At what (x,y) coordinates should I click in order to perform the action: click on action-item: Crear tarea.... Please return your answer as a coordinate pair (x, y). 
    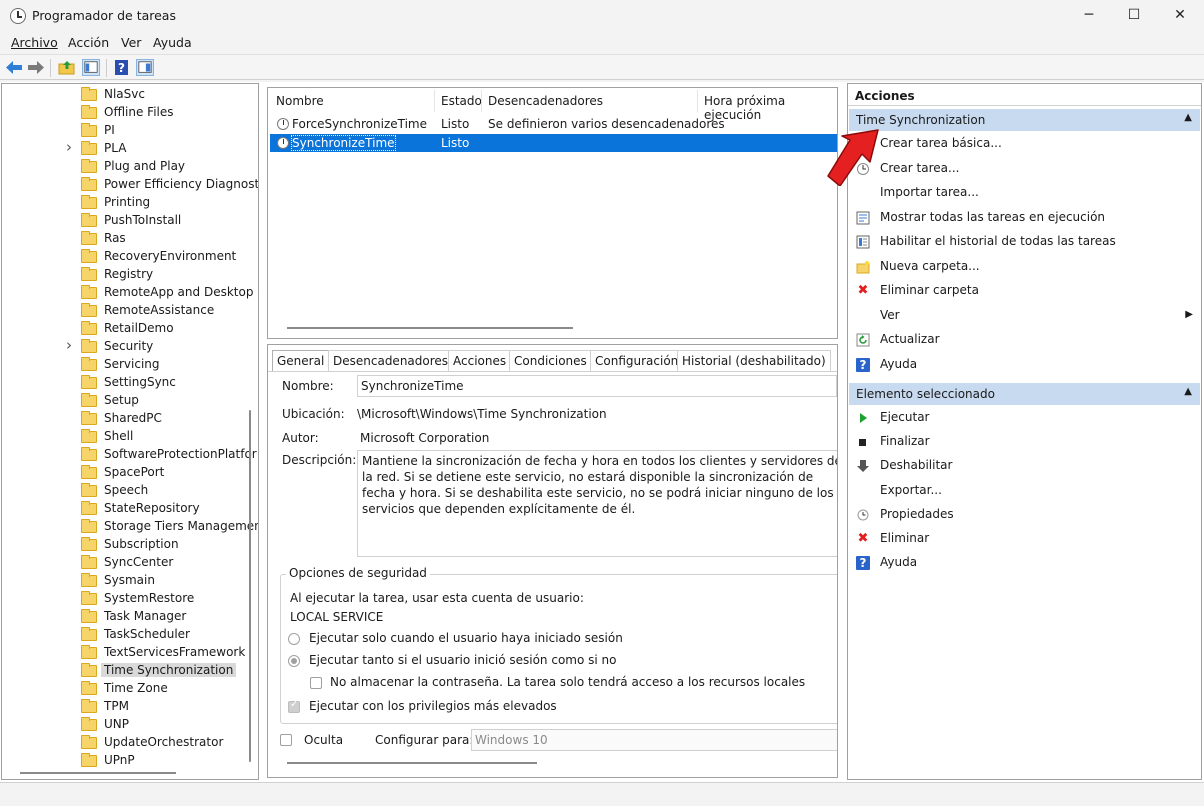
    Looking at the image, I should click on (1024, 169).